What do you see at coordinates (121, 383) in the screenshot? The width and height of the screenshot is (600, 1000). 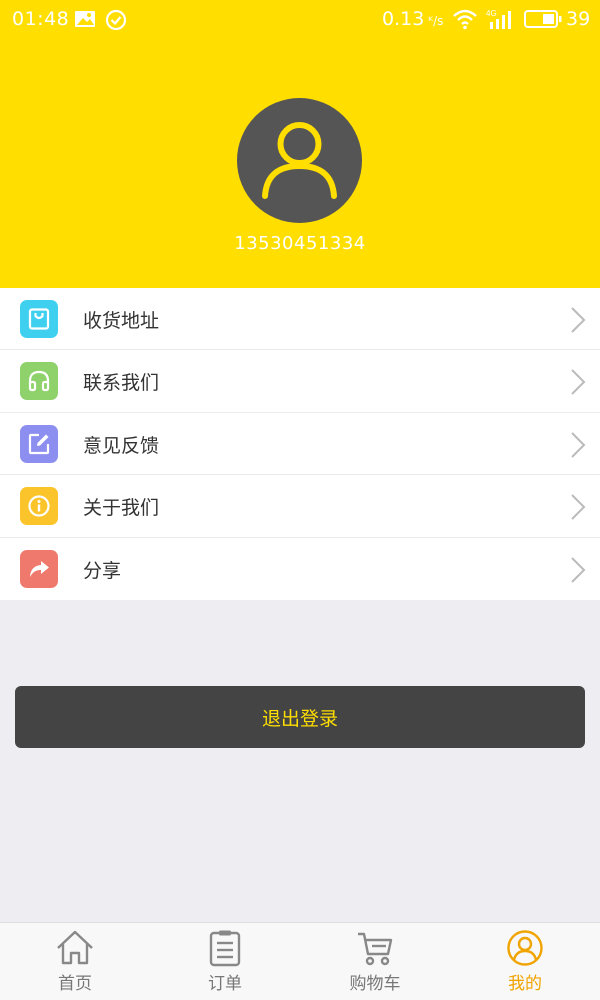 I see `menu-item-label: 联系我们` at bounding box center [121, 383].